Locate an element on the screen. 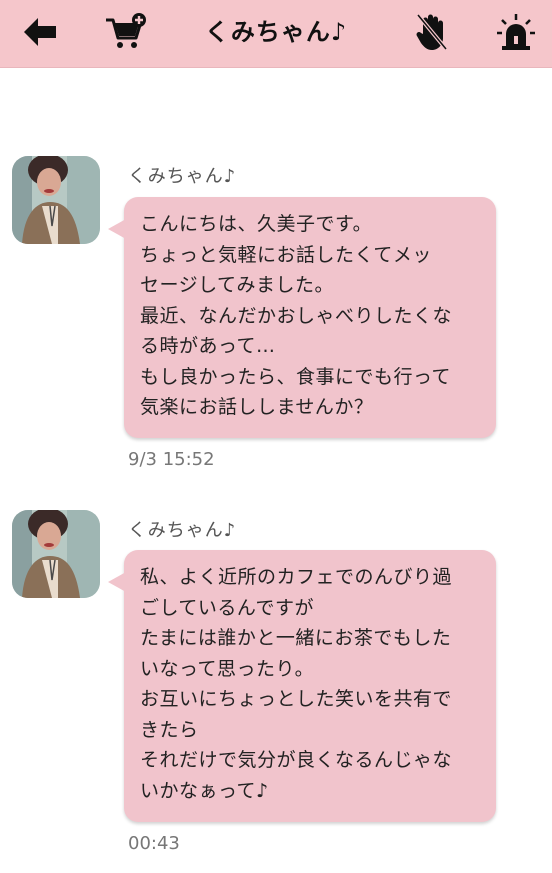 This screenshot has width=552, height=873. message-line: お互いにちょっとした笑いを共有で is located at coordinates (296, 699).